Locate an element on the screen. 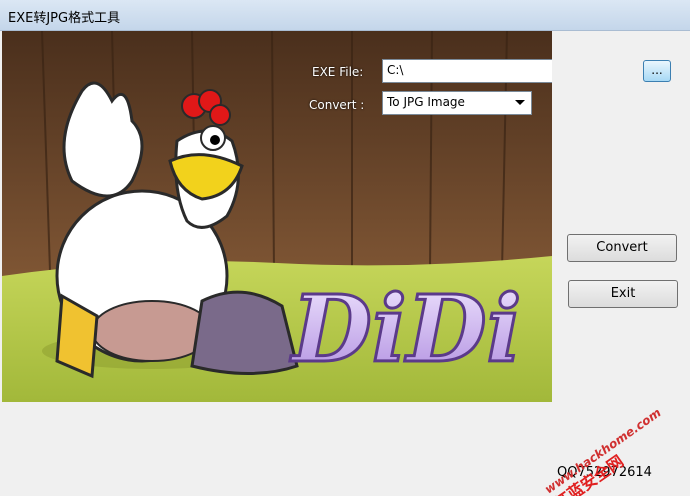 This screenshot has height=496, width=690. convert-type-selected: To JPG Image is located at coordinates (426, 102).